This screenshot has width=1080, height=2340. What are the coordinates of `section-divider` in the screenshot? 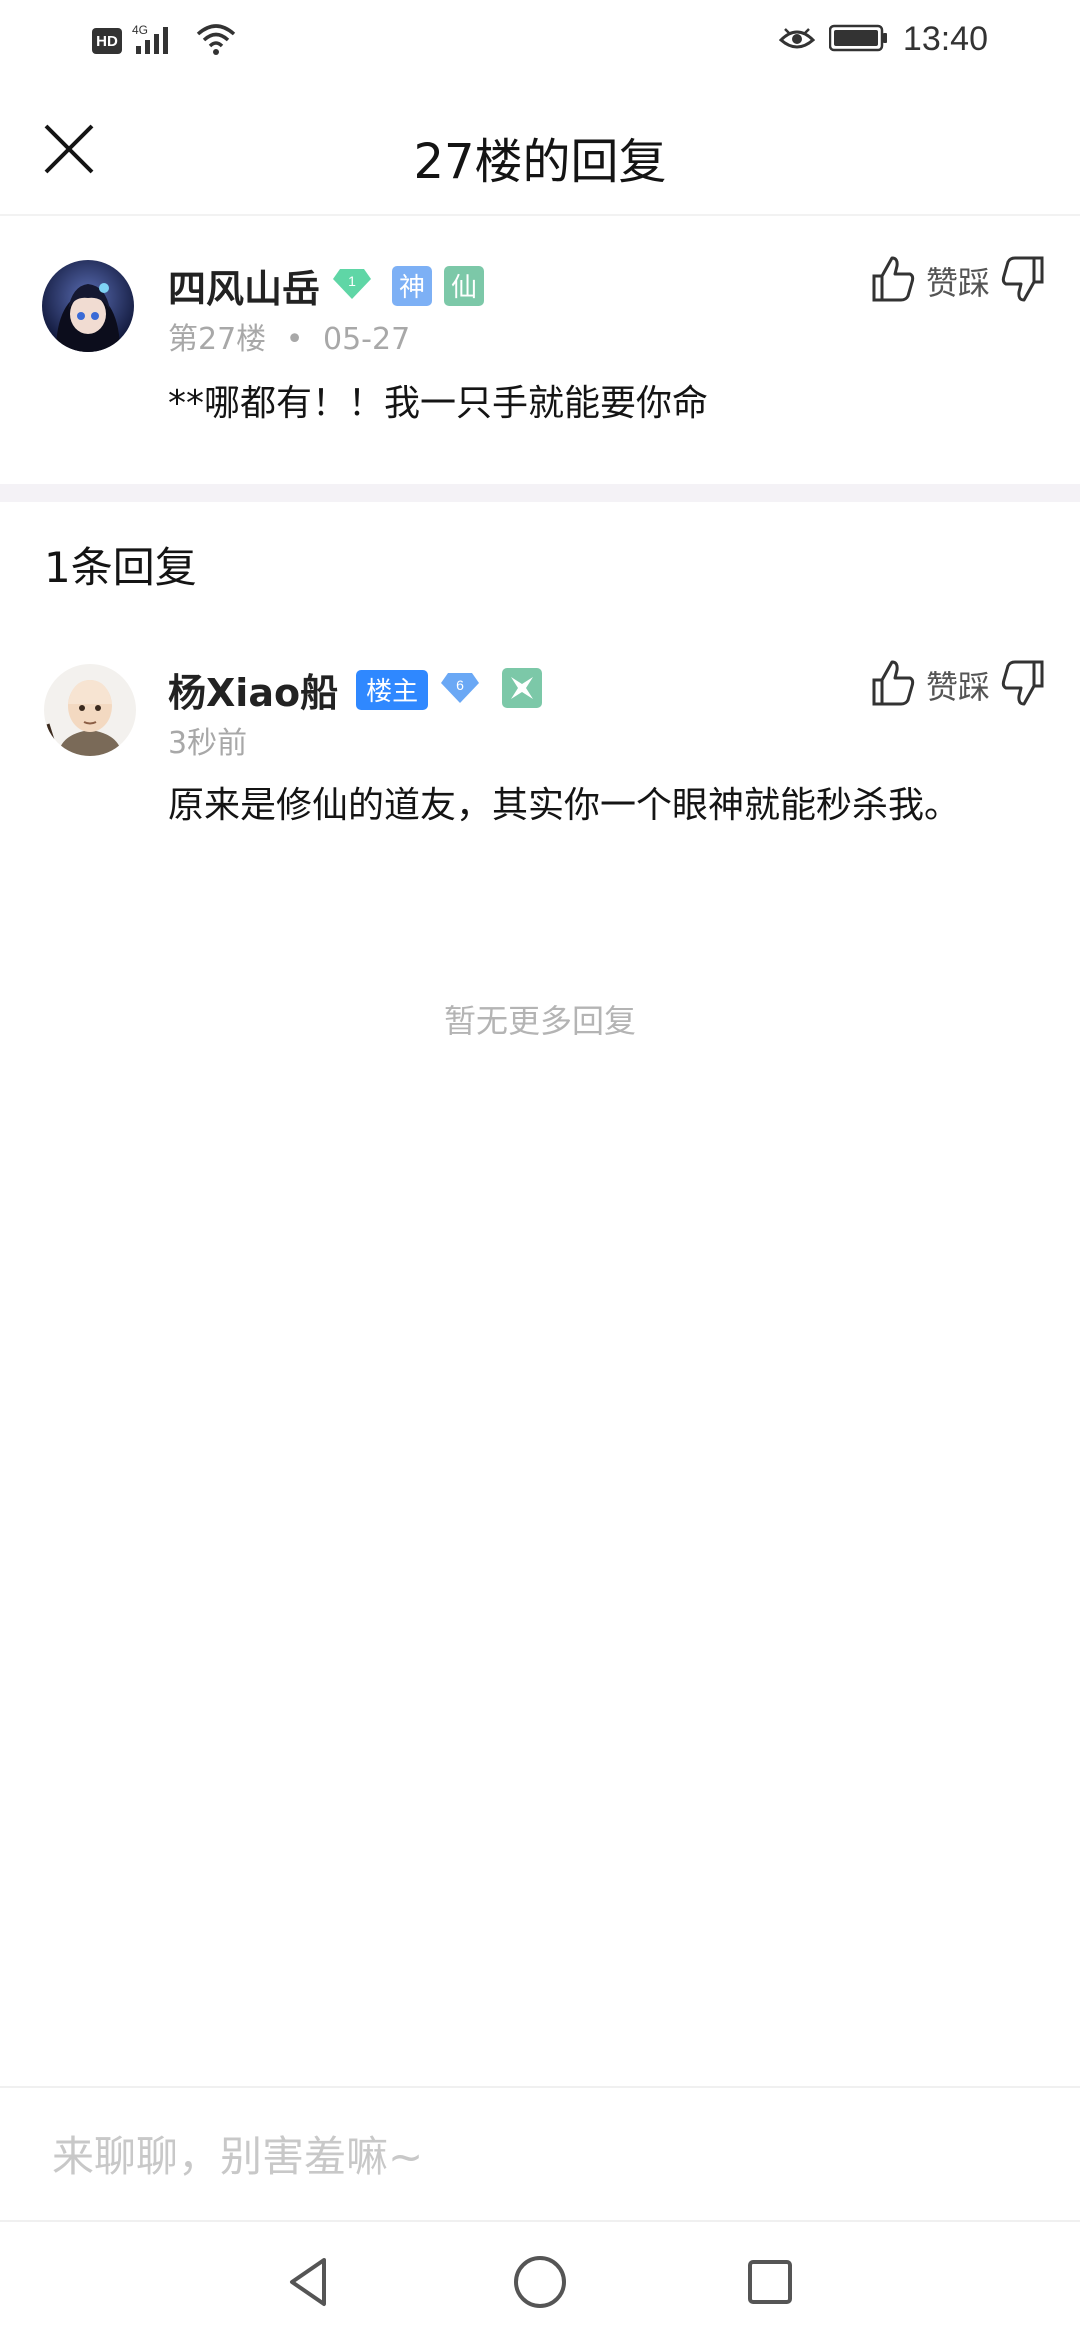 It's located at (540, 493).